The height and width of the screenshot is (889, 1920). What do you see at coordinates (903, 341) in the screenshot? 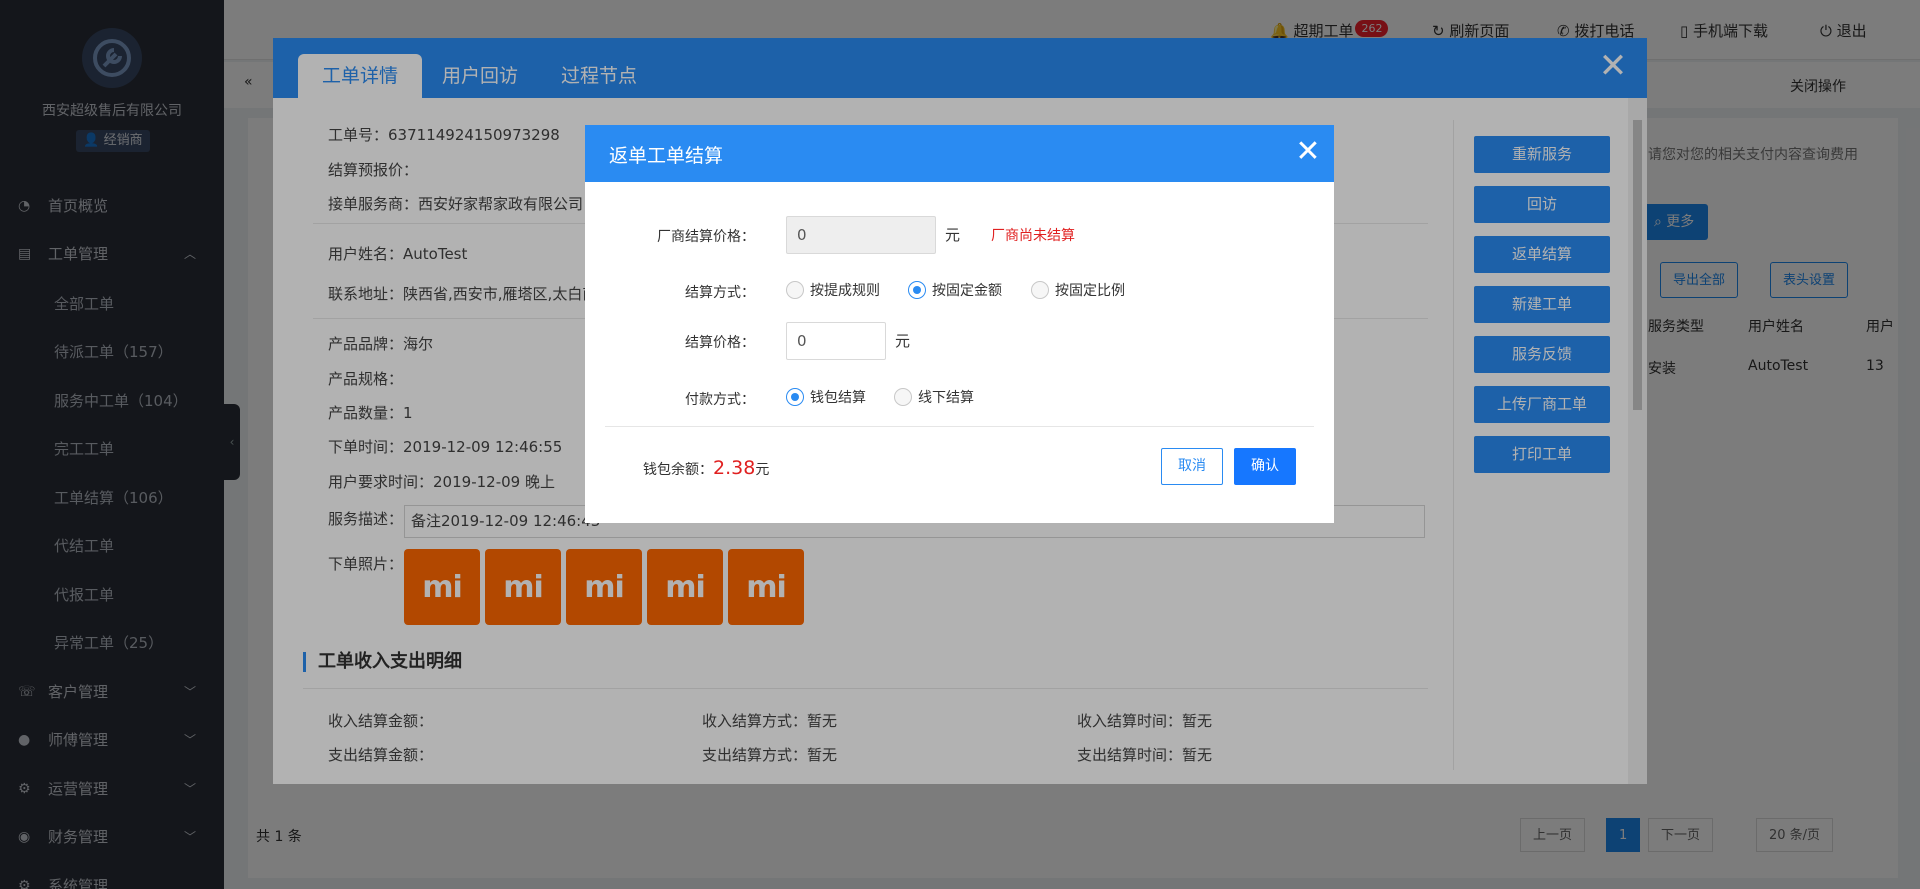
I see `settle-price-unit: 元` at bounding box center [903, 341].